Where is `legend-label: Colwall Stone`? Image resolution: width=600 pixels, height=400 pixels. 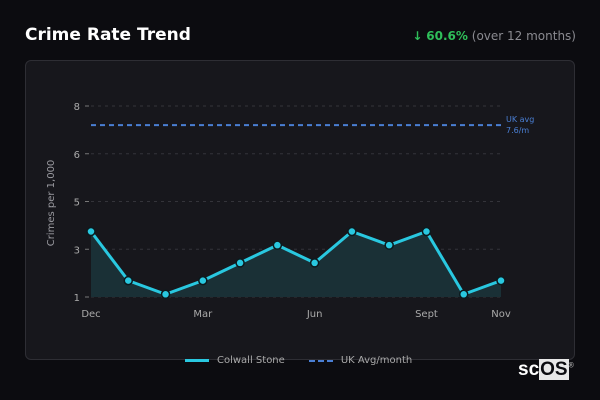 legend-label: Colwall Stone is located at coordinates (251, 360).